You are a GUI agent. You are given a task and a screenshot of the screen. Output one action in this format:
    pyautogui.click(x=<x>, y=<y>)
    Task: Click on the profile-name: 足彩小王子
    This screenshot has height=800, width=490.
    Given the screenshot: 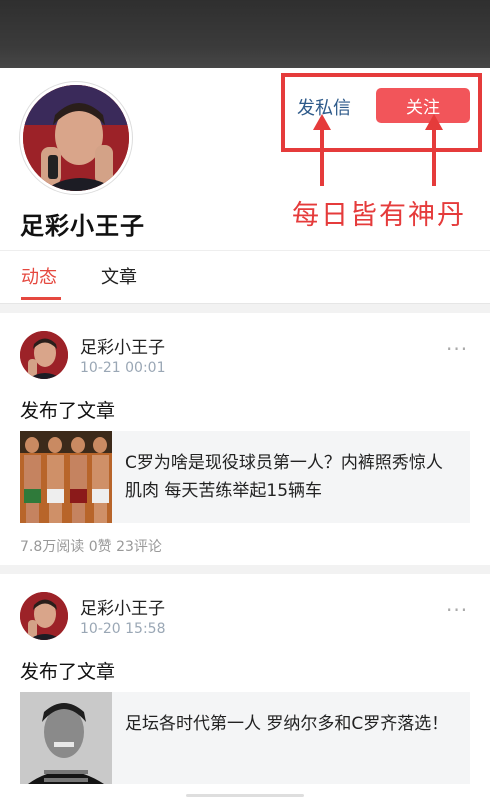 What is the action you would take?
    pyautogui.click(x=82, y=226)
    